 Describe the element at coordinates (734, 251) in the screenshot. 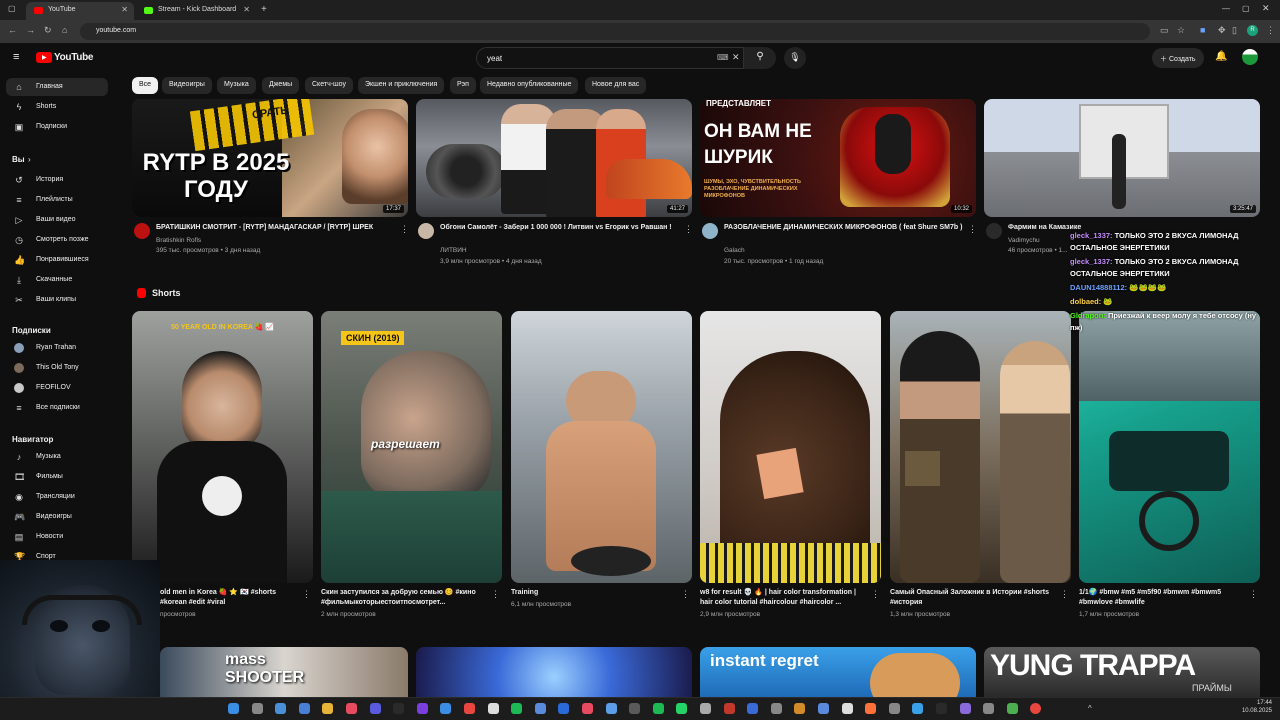

I see `channel-name: Galach` at that location.